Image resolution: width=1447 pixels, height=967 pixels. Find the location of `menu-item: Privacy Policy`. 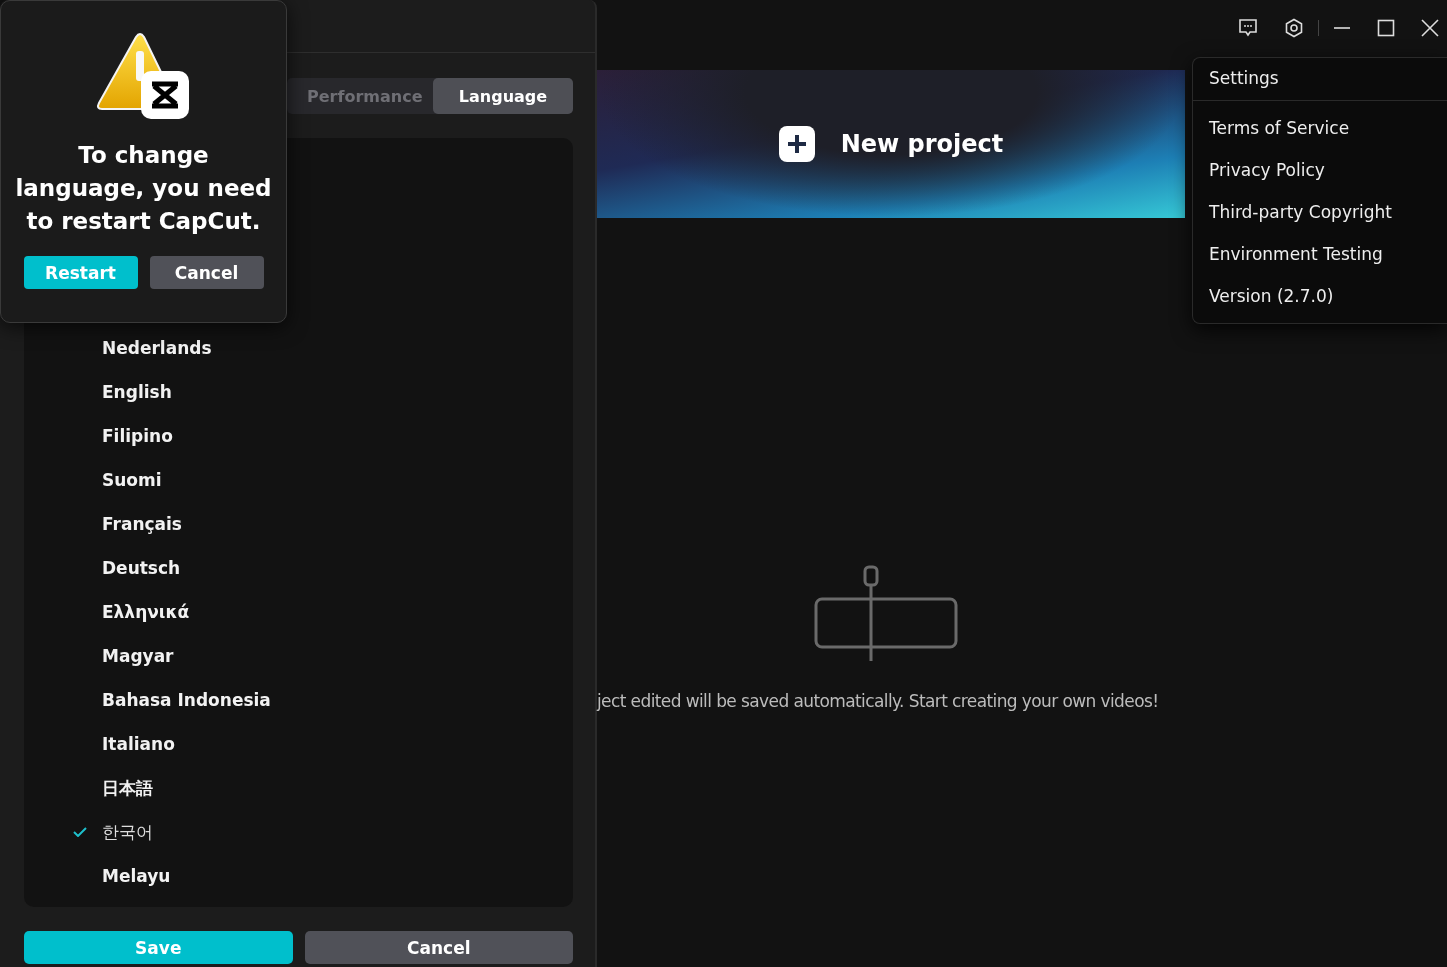

menu-item: Privacy Policy is located at coordinates (1320, 170).